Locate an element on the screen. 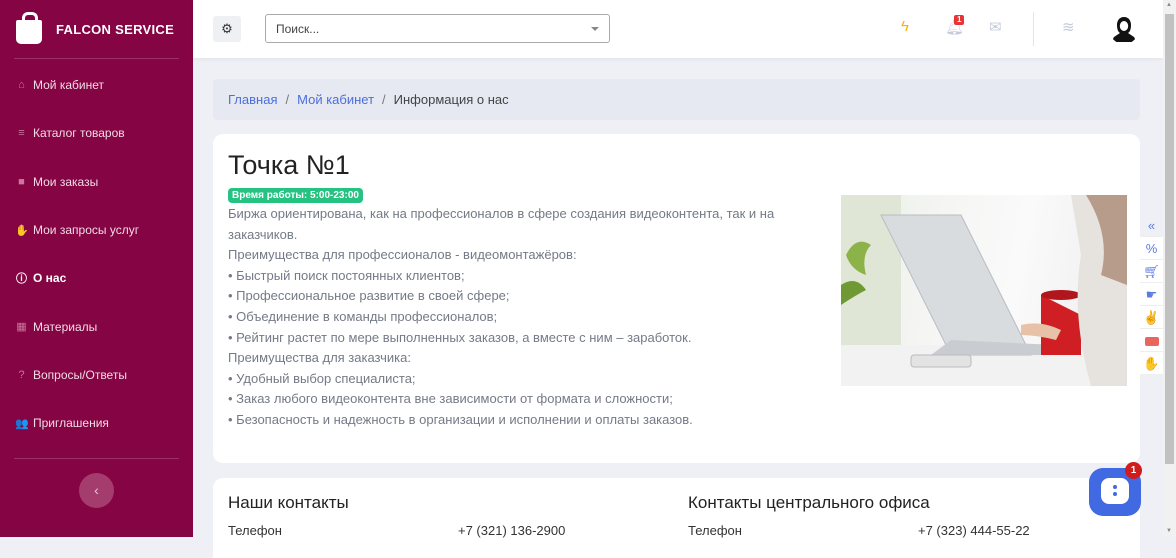 This screenshot has width=1176, height=558. user-avatar is located at coordinates (1124, 29).